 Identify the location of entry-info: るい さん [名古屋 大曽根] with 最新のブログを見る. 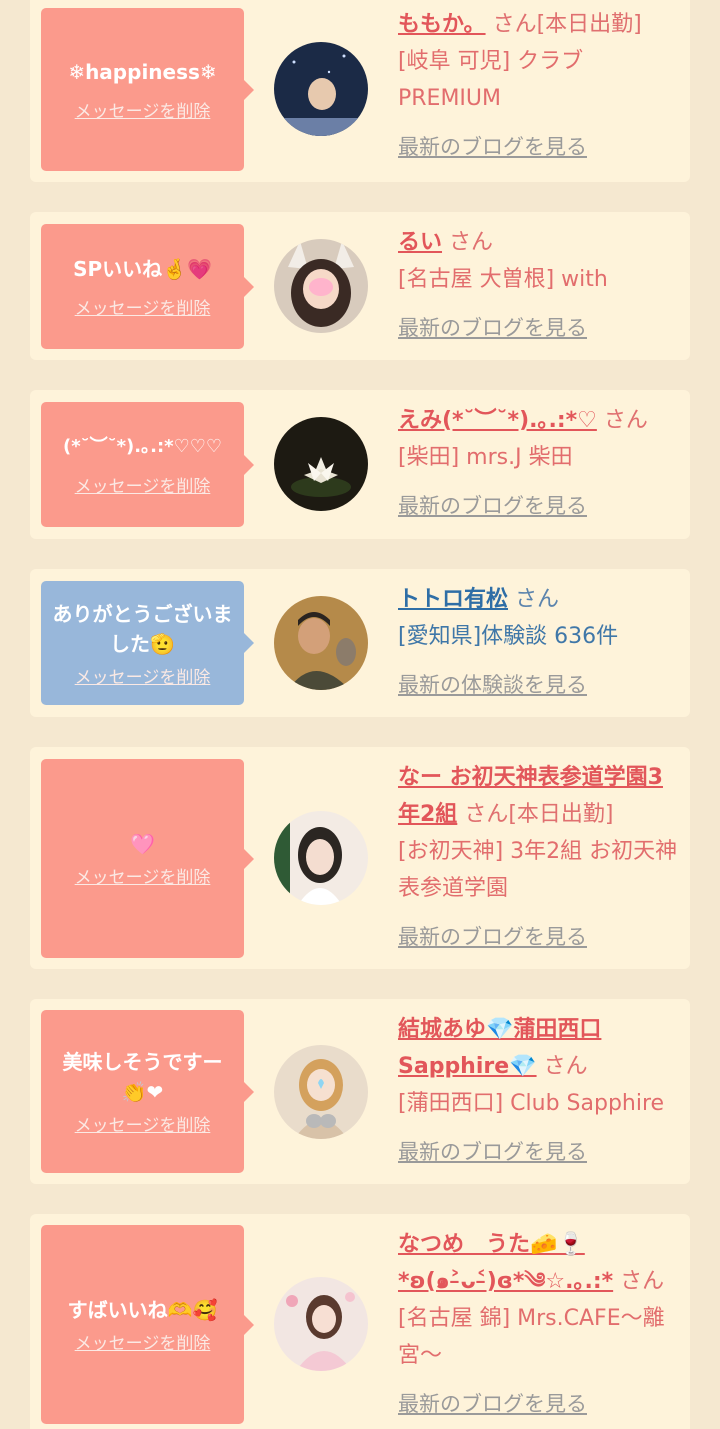
(539, 285).